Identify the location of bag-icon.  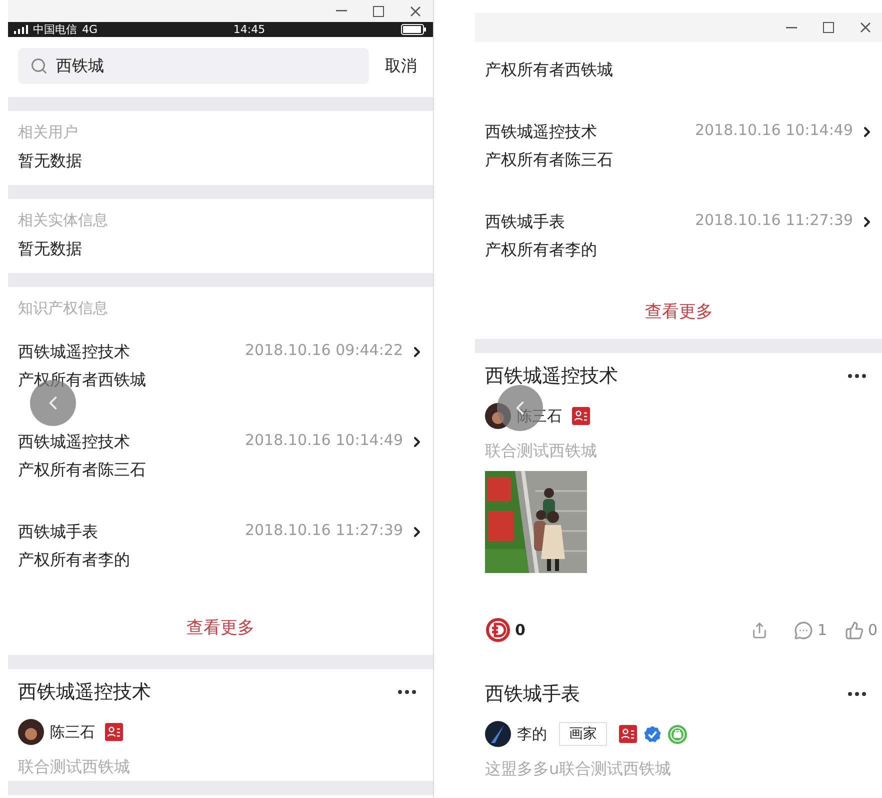
(677, 734).